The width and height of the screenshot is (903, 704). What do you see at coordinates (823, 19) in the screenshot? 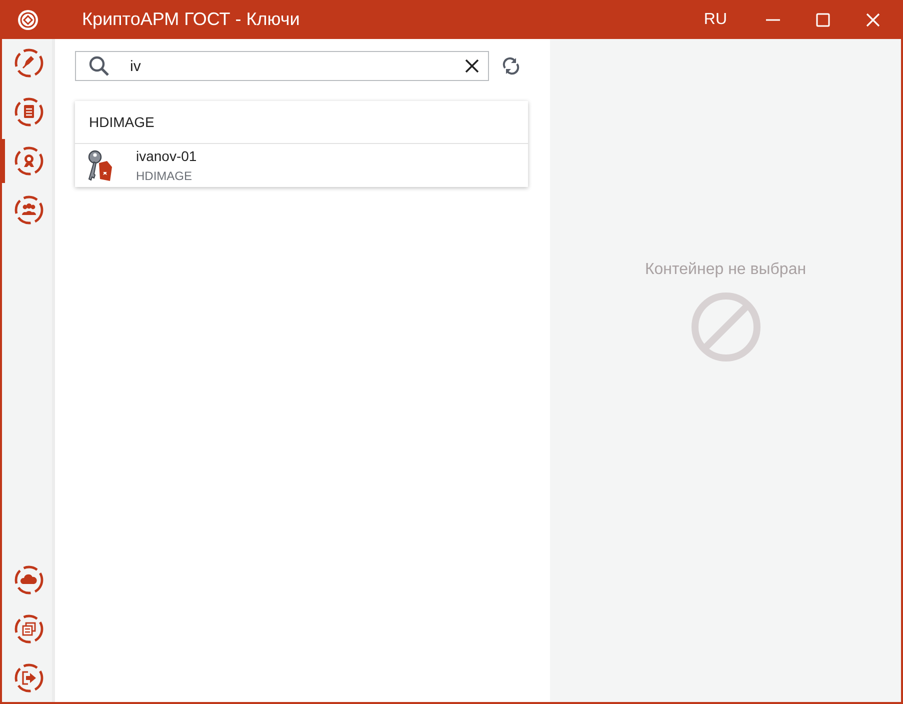
I see `maximize-icon` at bounding box center [823, 19].